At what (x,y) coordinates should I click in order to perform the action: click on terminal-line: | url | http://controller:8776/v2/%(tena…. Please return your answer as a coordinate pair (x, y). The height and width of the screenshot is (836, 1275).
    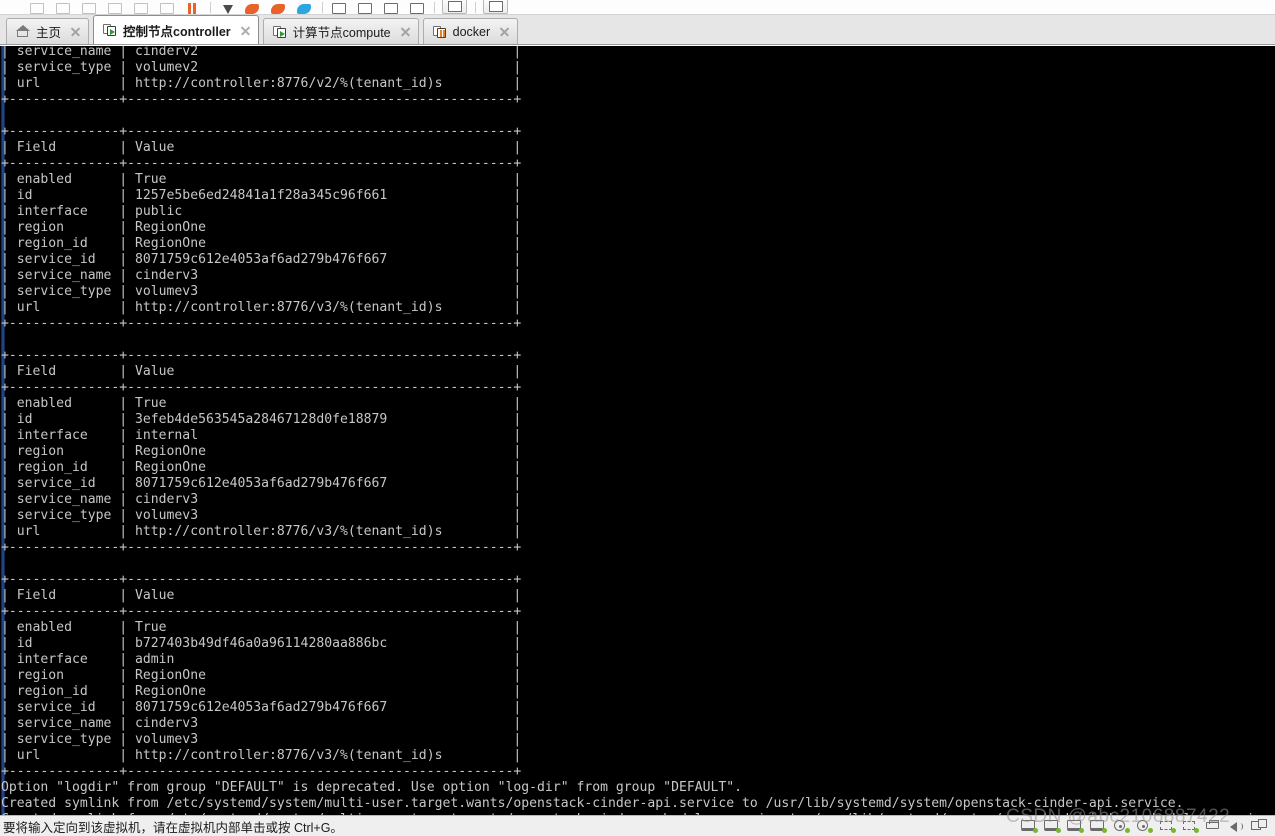
    Looking at the image, I should click on (261, 83).